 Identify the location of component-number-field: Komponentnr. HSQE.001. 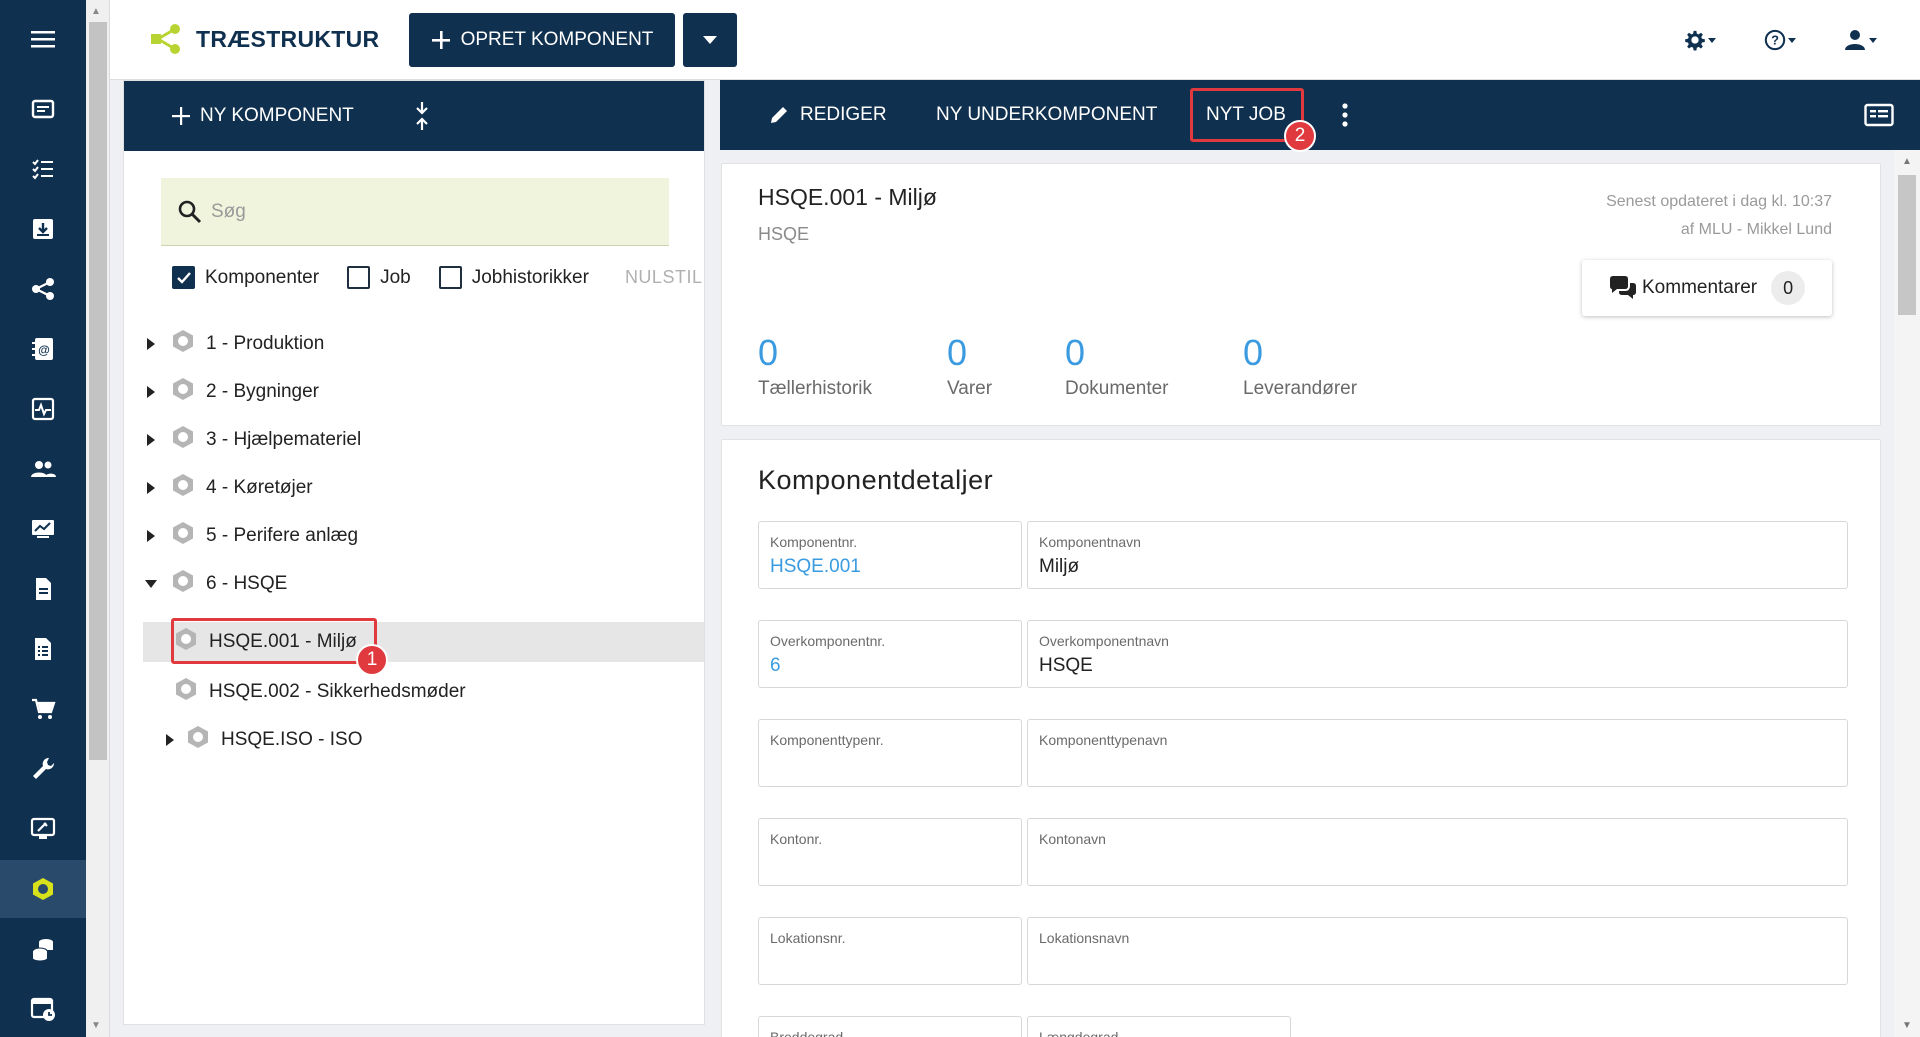
(890, 555).